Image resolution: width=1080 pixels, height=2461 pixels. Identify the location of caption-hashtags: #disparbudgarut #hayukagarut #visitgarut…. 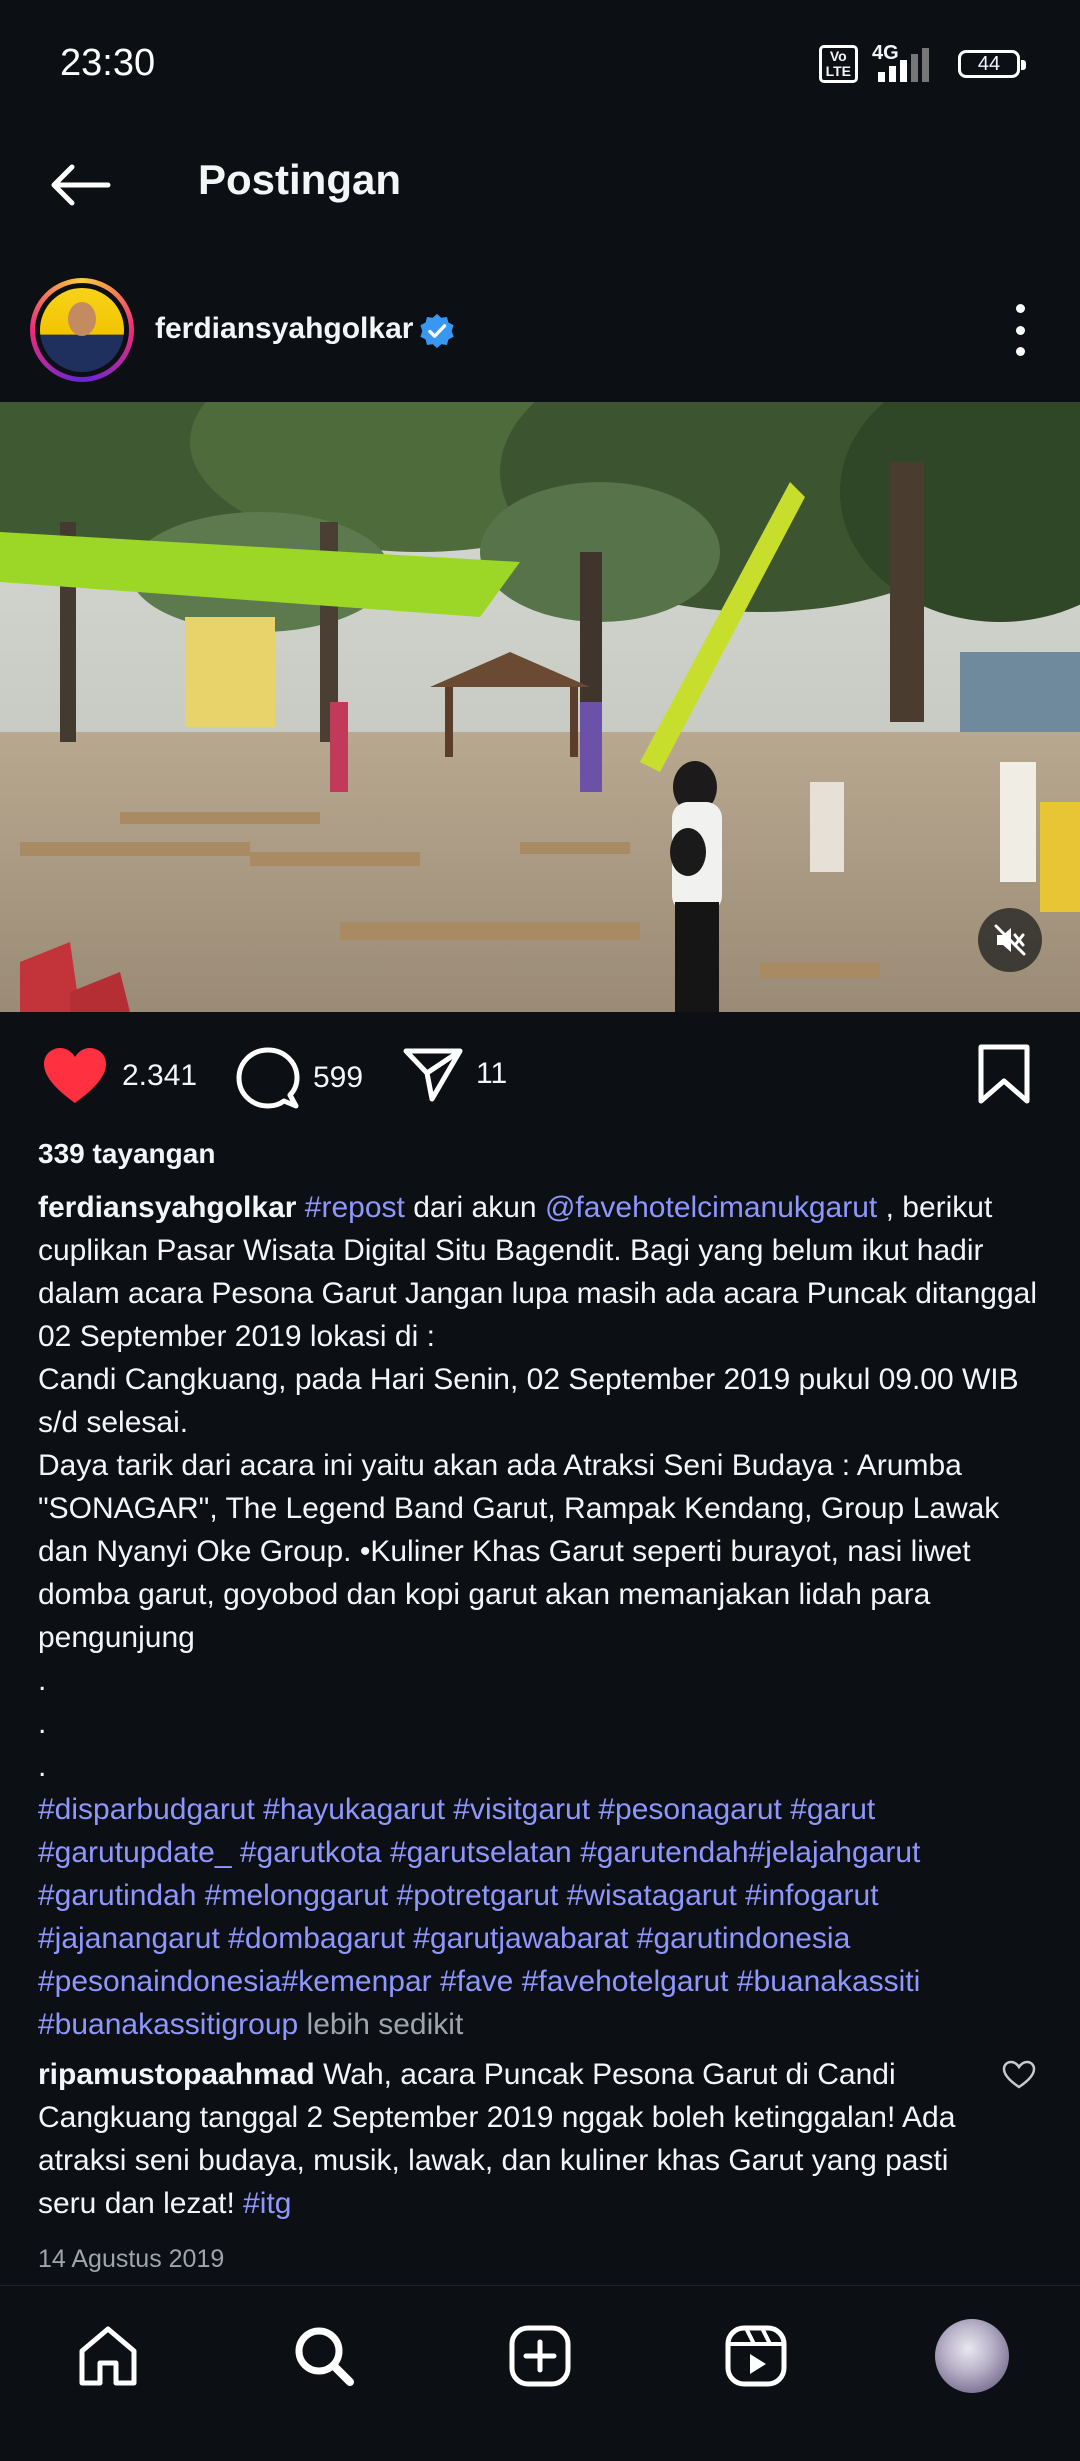
(479, 1917).